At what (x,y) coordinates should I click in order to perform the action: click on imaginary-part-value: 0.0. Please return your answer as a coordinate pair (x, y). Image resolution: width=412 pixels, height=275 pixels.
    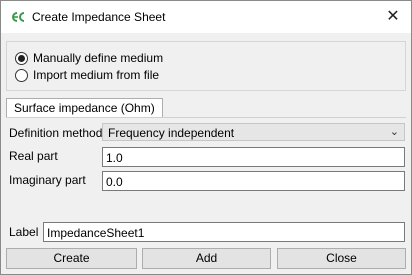
    Looking at the image, I should click on (114, 182).